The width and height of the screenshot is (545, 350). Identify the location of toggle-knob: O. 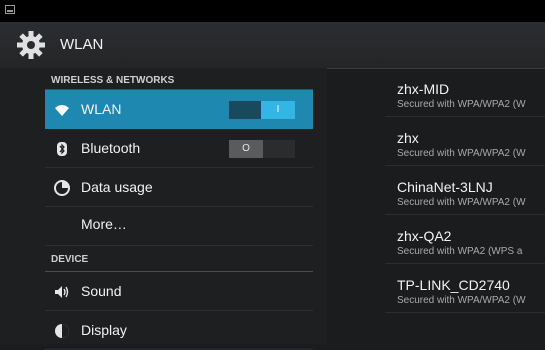
(246, 149).